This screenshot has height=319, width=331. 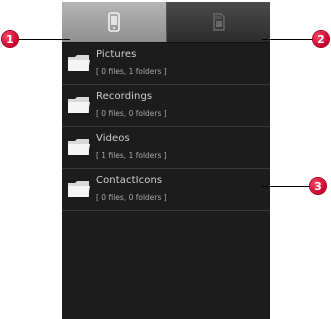 What do you see at coordinates (131, 155) in the screenshot?
I see `folder-info: [ 1 files, 1 folders ]` at bounding box center [131, 155].